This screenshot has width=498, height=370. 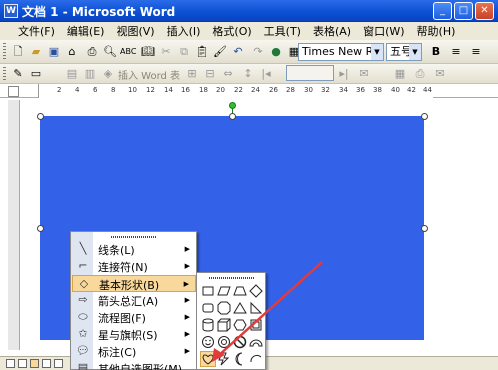 I want to click on new-document-button: 🗋, so click(x=18, y=52).